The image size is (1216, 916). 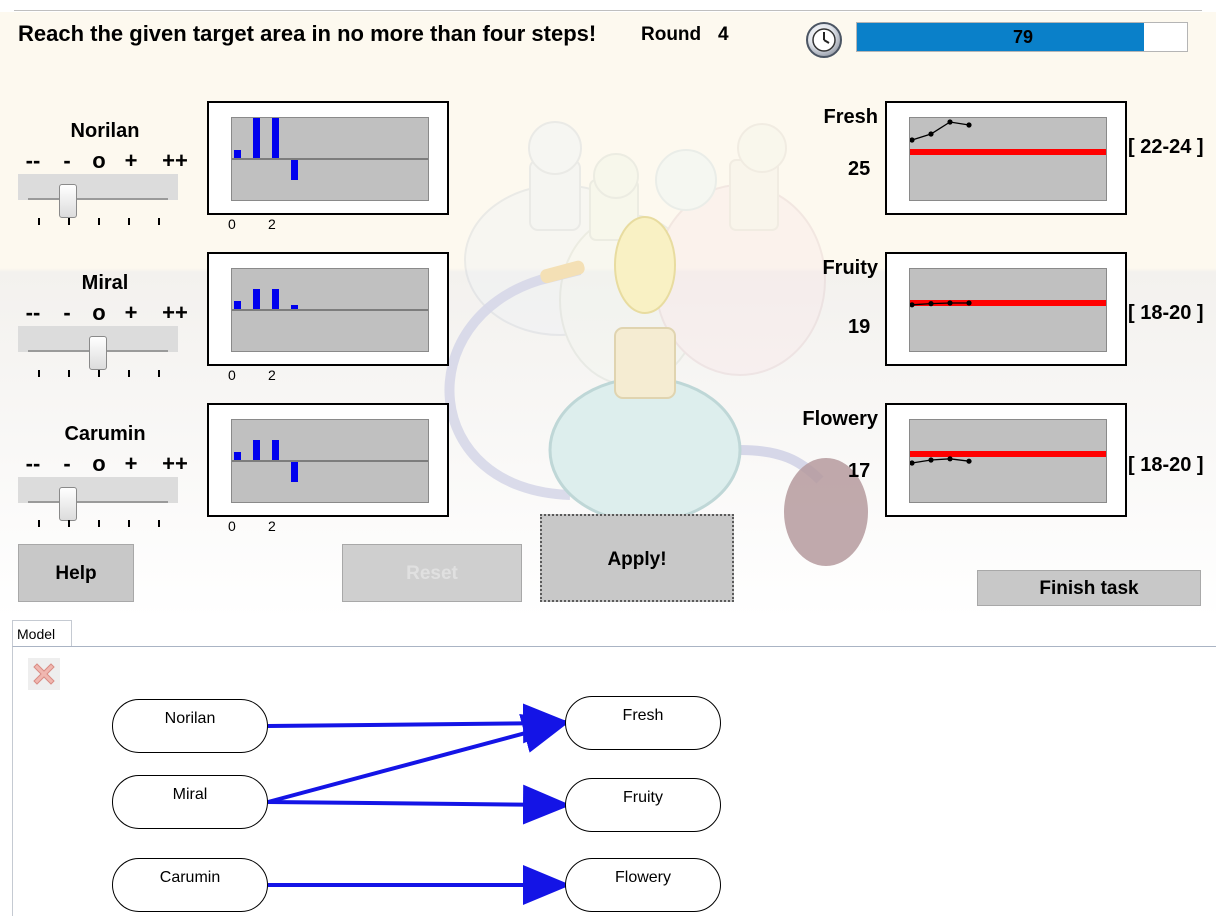 I want to click on model-node-carumin: Carumin, so click(x=190, y=885).